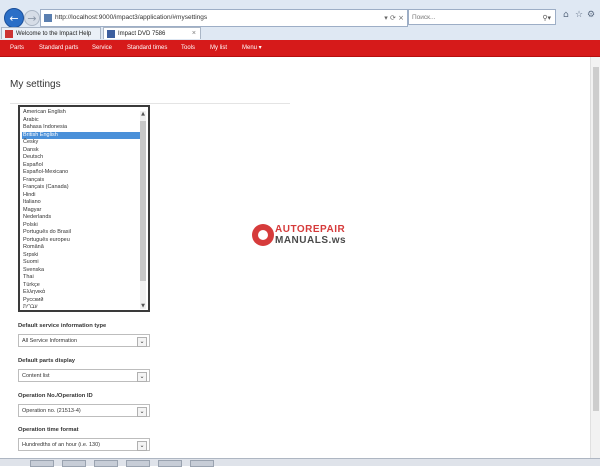  What do you see at coordinates (147, 48) in the screenshot?
I see `nav-standard-times: Standard times` at bounding box center [147, 48].